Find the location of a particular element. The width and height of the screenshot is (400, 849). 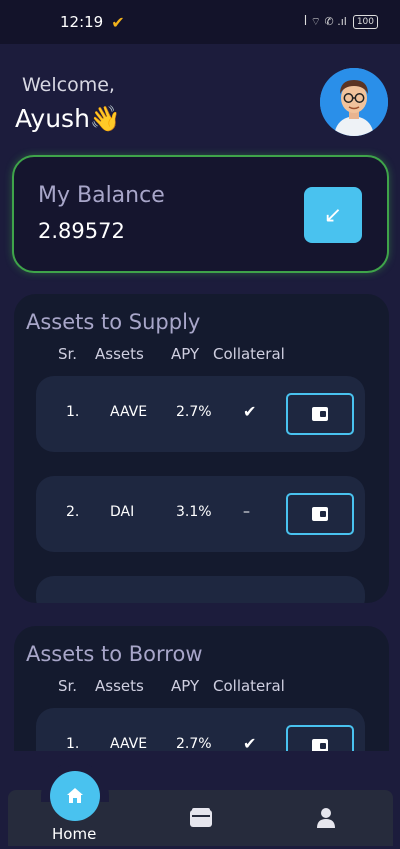

nav-wallet-button is located at coordinates (201, 818).